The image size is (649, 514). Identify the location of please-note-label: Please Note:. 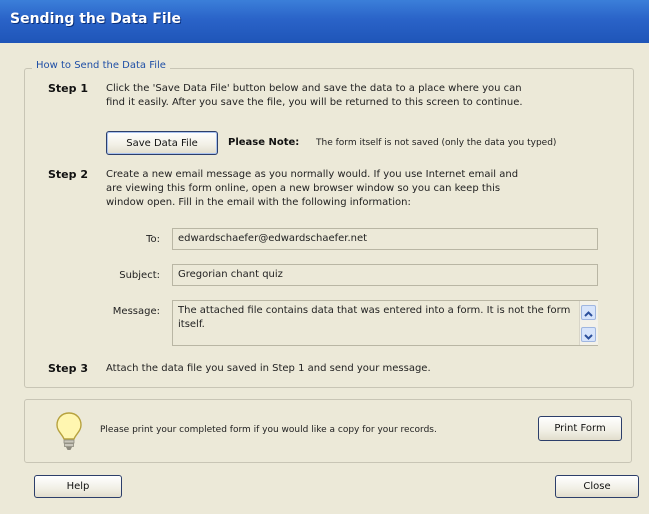
(264, 142).